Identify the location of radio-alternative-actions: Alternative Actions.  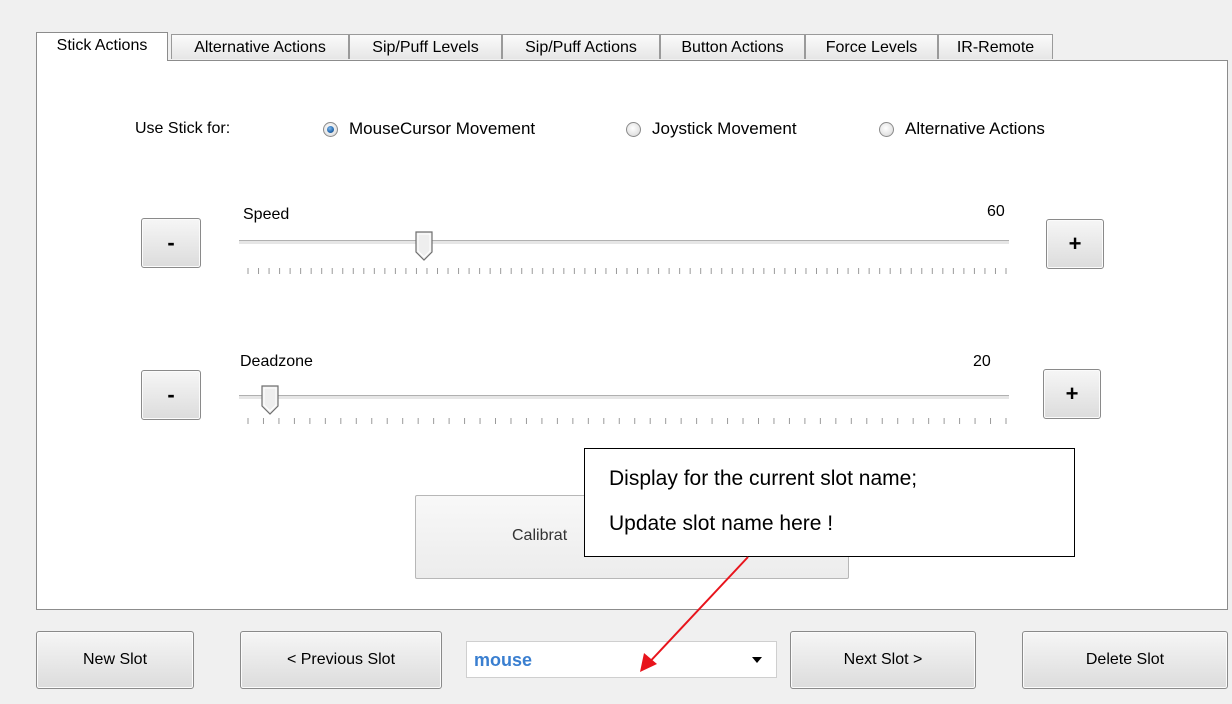
(962, 129).